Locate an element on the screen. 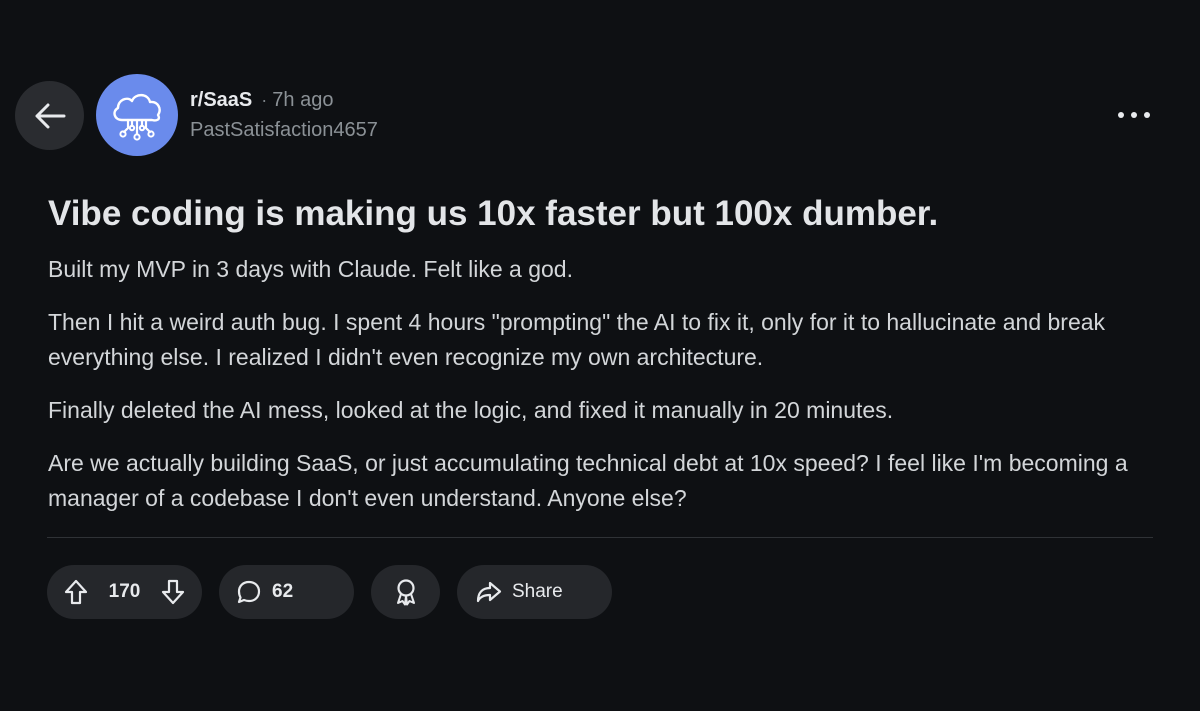 This screenshot has width=1200, height=711. arrow-up-icon is located at coordinates (76, 592).